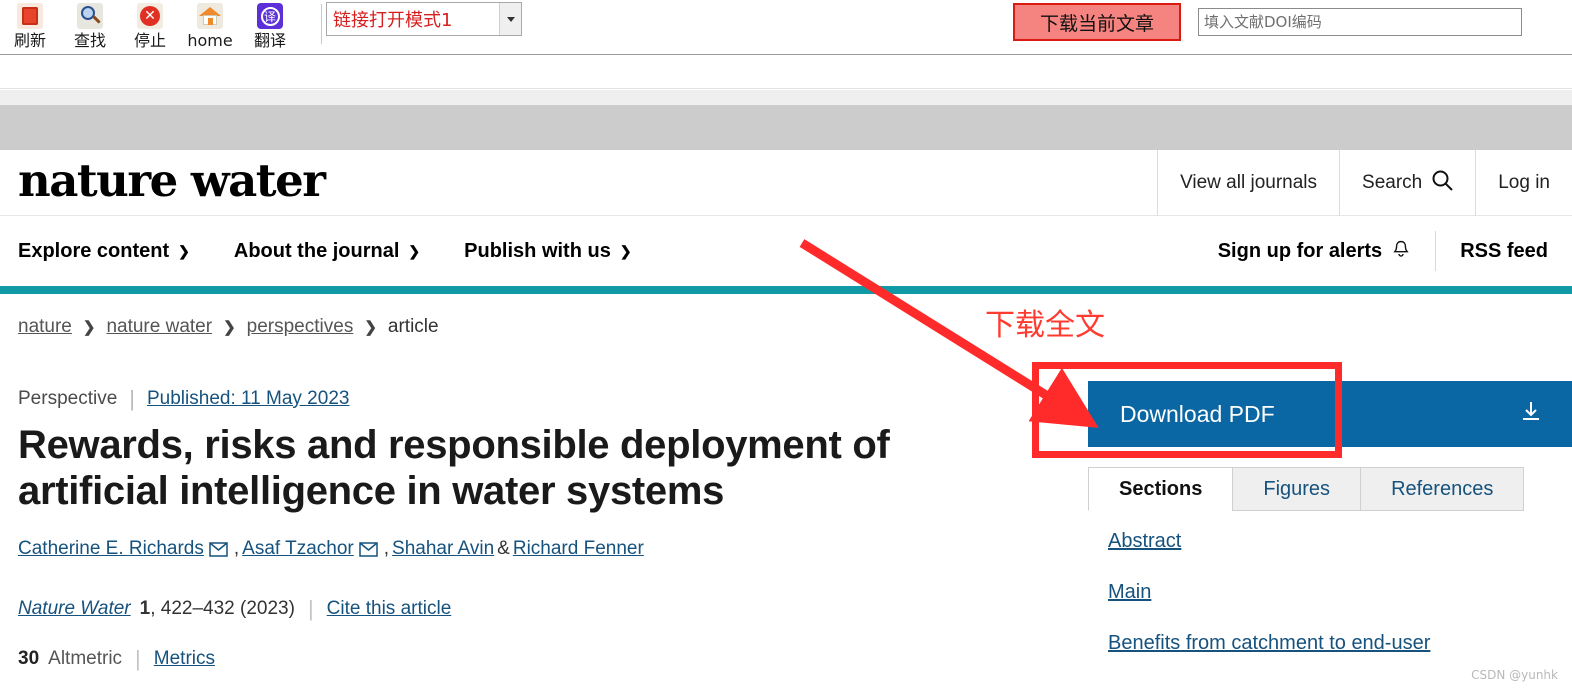 The image size is (1572, 689). What do you see at coordinates (94, 250) in the screenshot?
I see `nav-explore-content-label: Explore content` at bounding box center [94, 250].